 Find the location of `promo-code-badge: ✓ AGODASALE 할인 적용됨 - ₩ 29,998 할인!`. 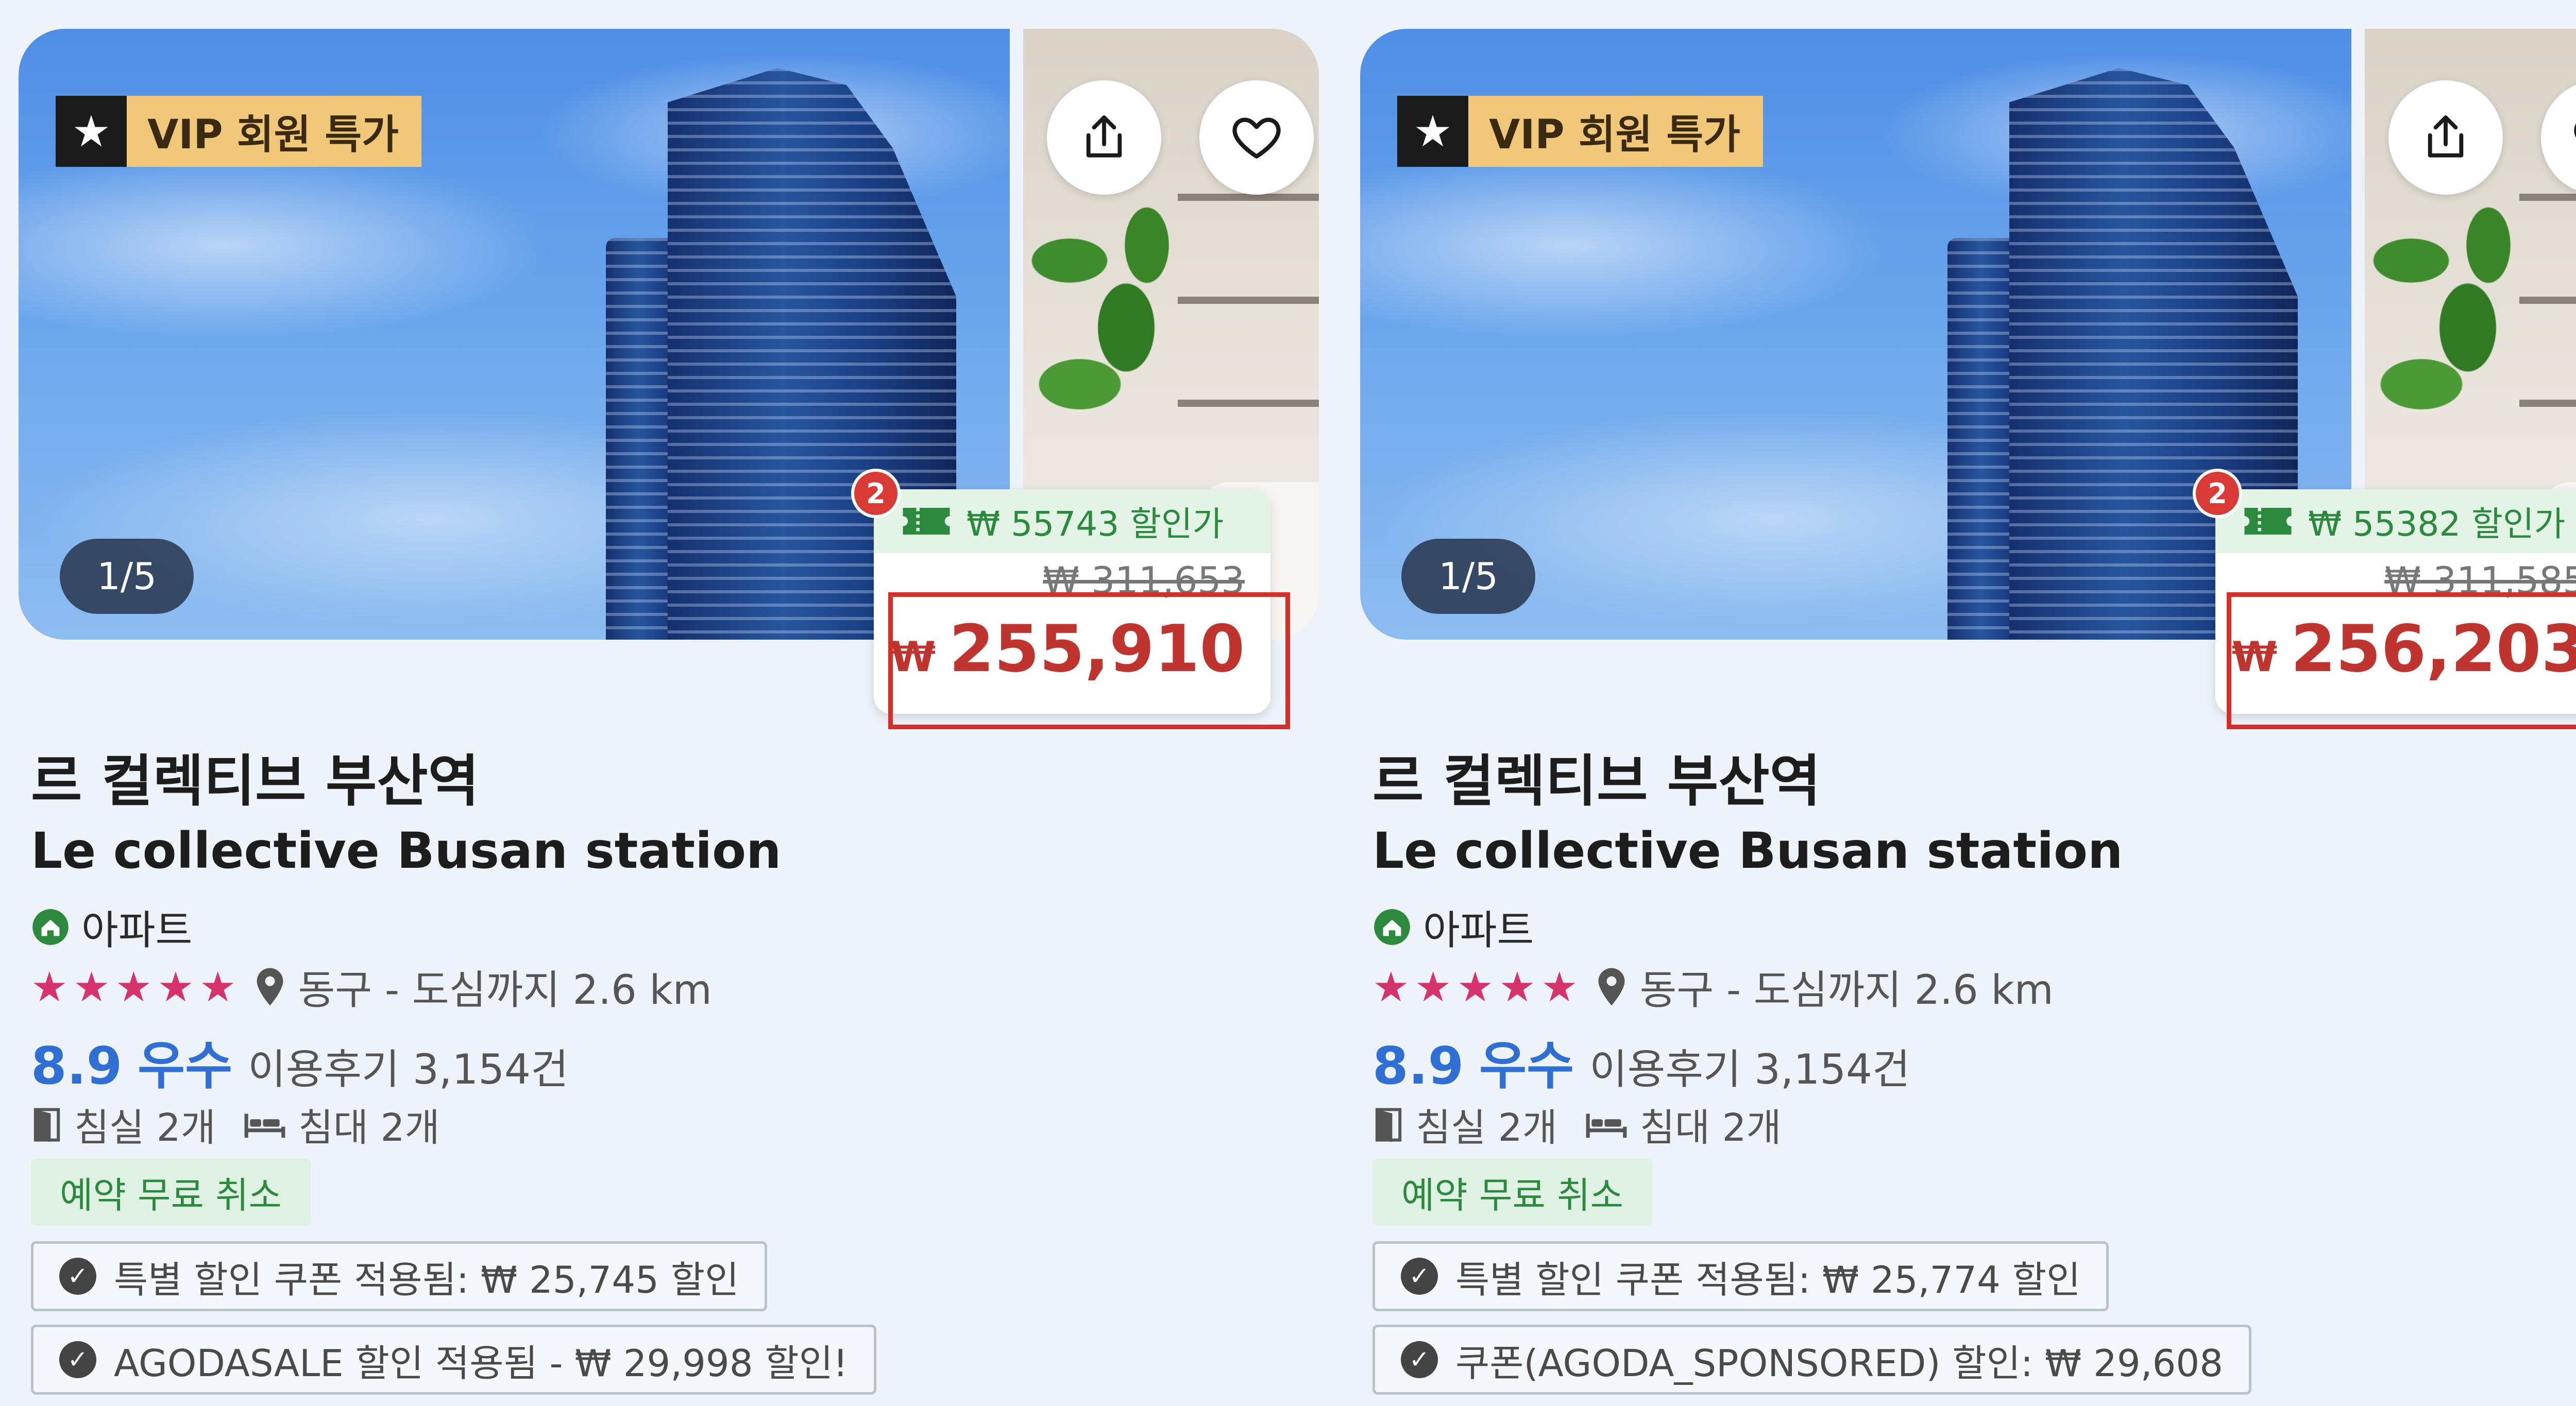

promo-code-badge: ✓ AGODASALE 할인 적용됨 - ₩ 29,998 할인! is located at coordinates (453, 1360).